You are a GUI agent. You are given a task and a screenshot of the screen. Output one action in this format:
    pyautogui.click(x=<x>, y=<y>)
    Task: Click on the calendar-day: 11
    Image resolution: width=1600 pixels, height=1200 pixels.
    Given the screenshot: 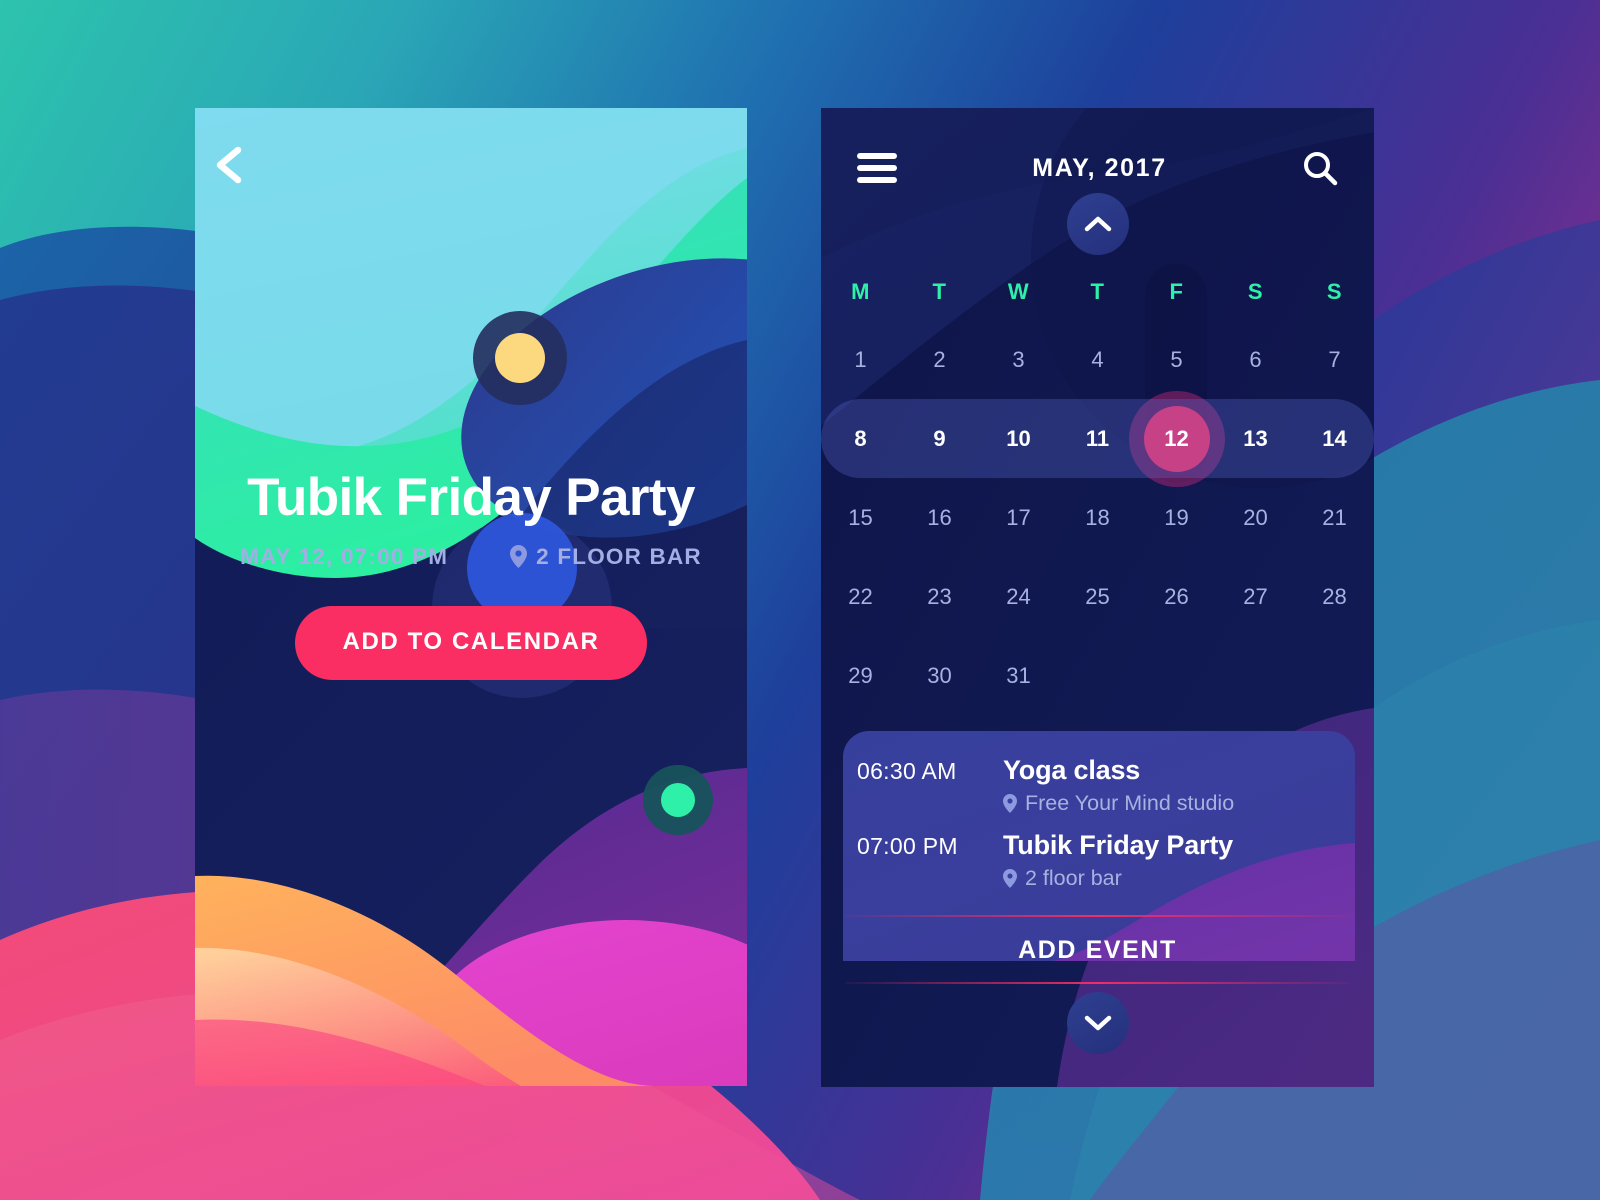 What is the action you would take?
    pyautogui.click(x=1097, y=439)
    